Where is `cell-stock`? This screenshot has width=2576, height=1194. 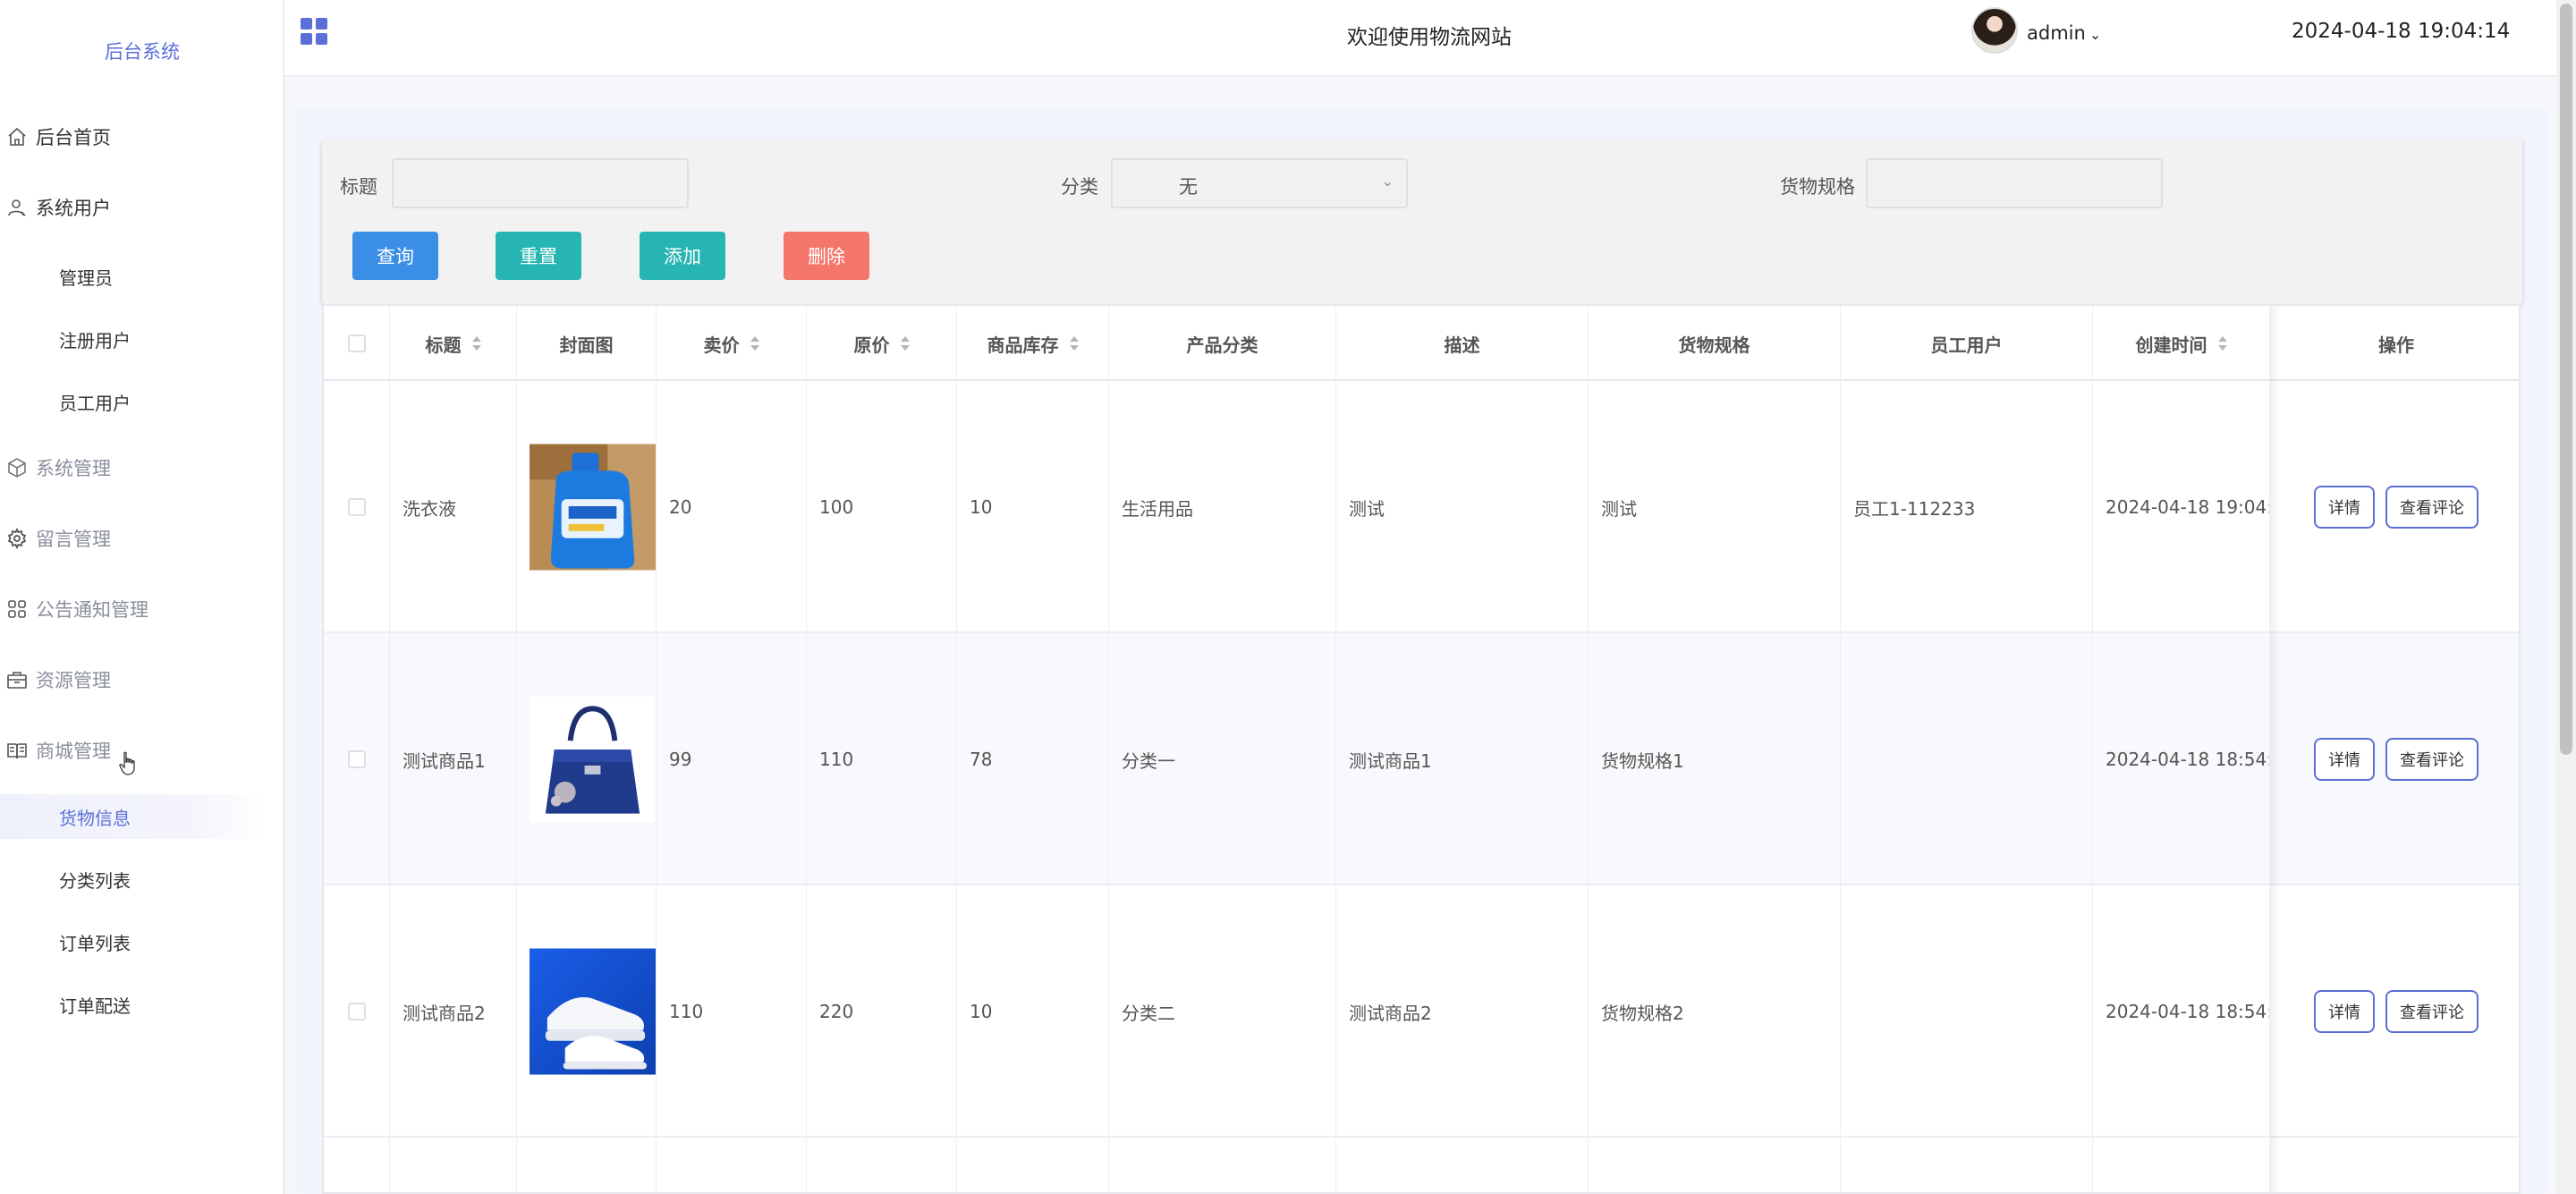
cell-stock is located at coordinates (1033, 1165).